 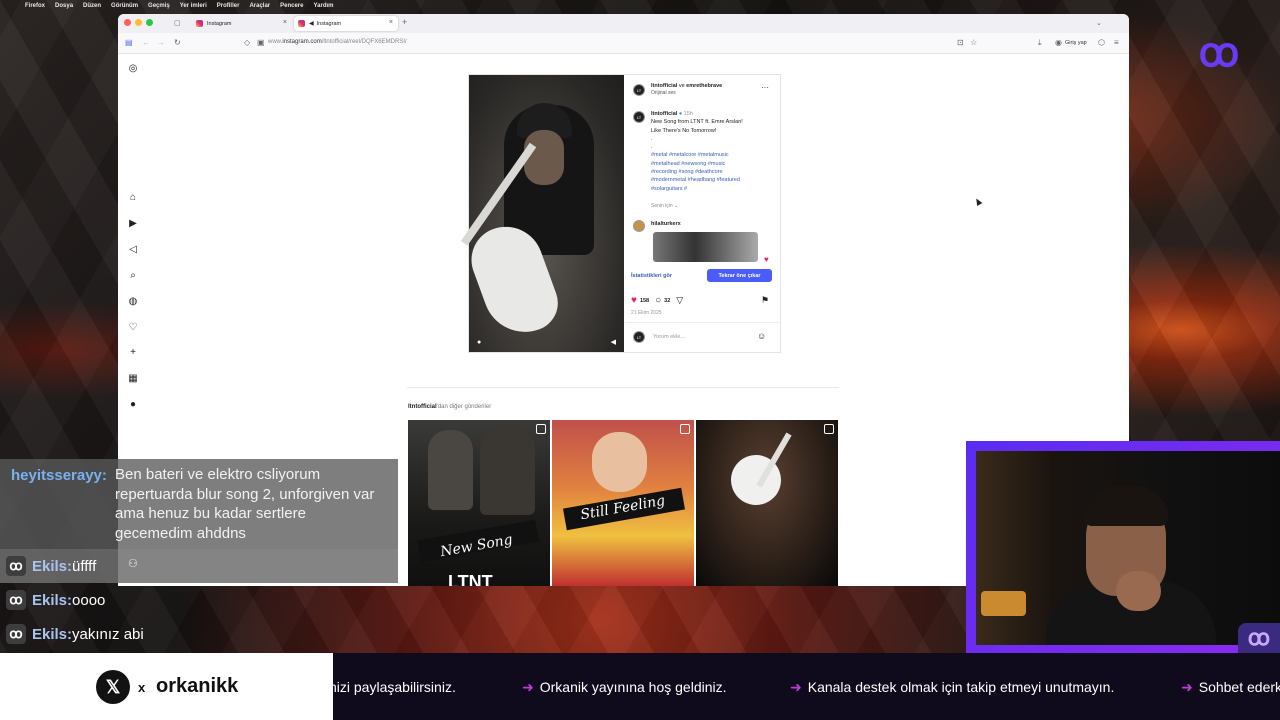 I want to click on for-you-dropdown: Senin için ⌄, so click(x=664, y=206).